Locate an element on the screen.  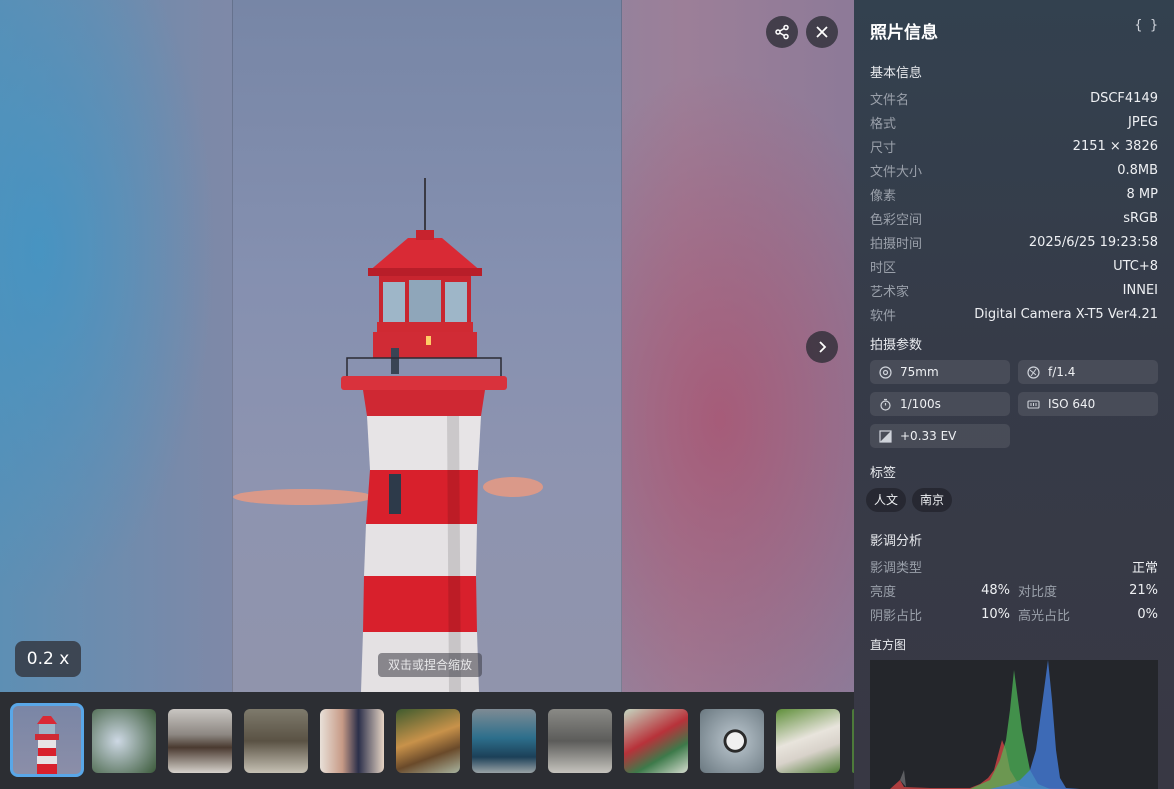
thumbnail-peacock is located at coordinates (504, 741).